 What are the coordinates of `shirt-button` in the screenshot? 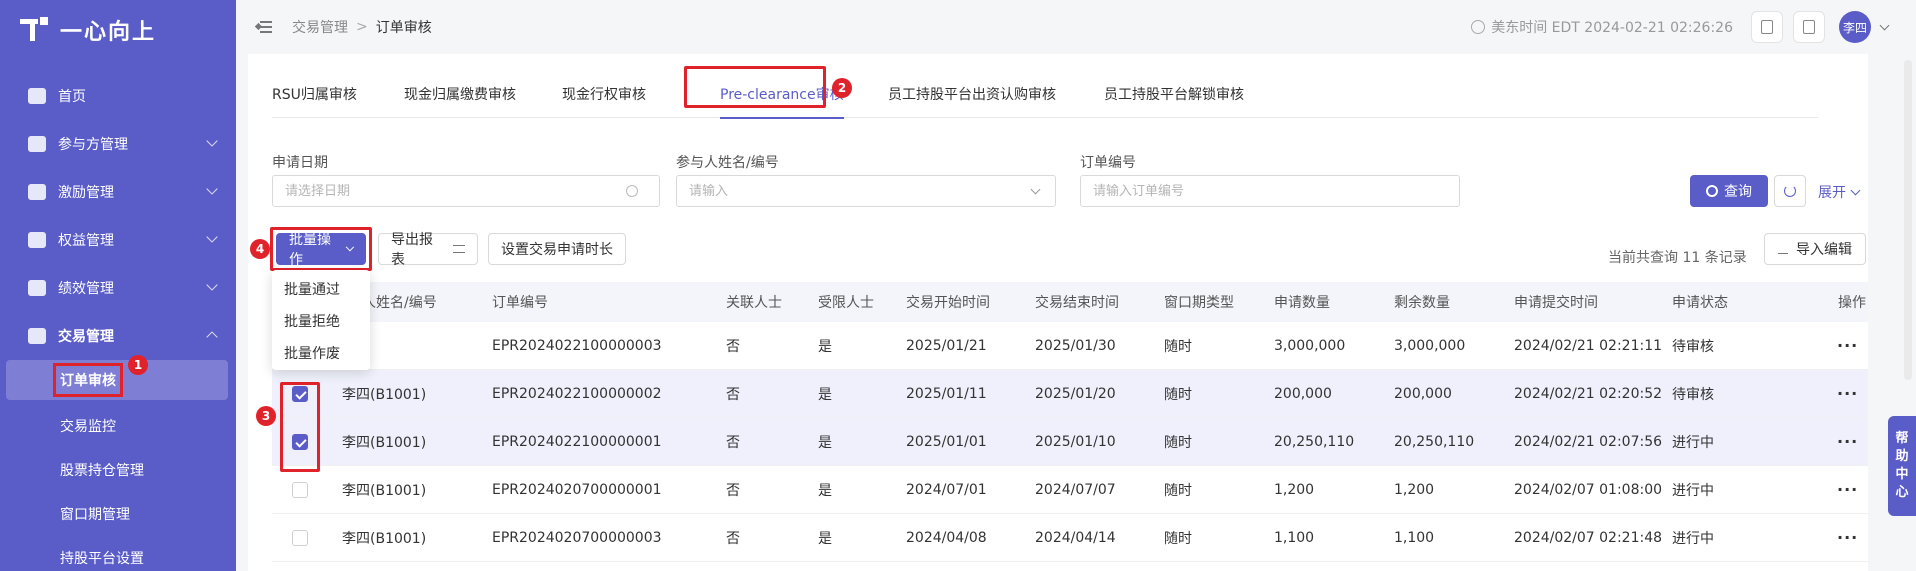 It's located at (1809, 27).